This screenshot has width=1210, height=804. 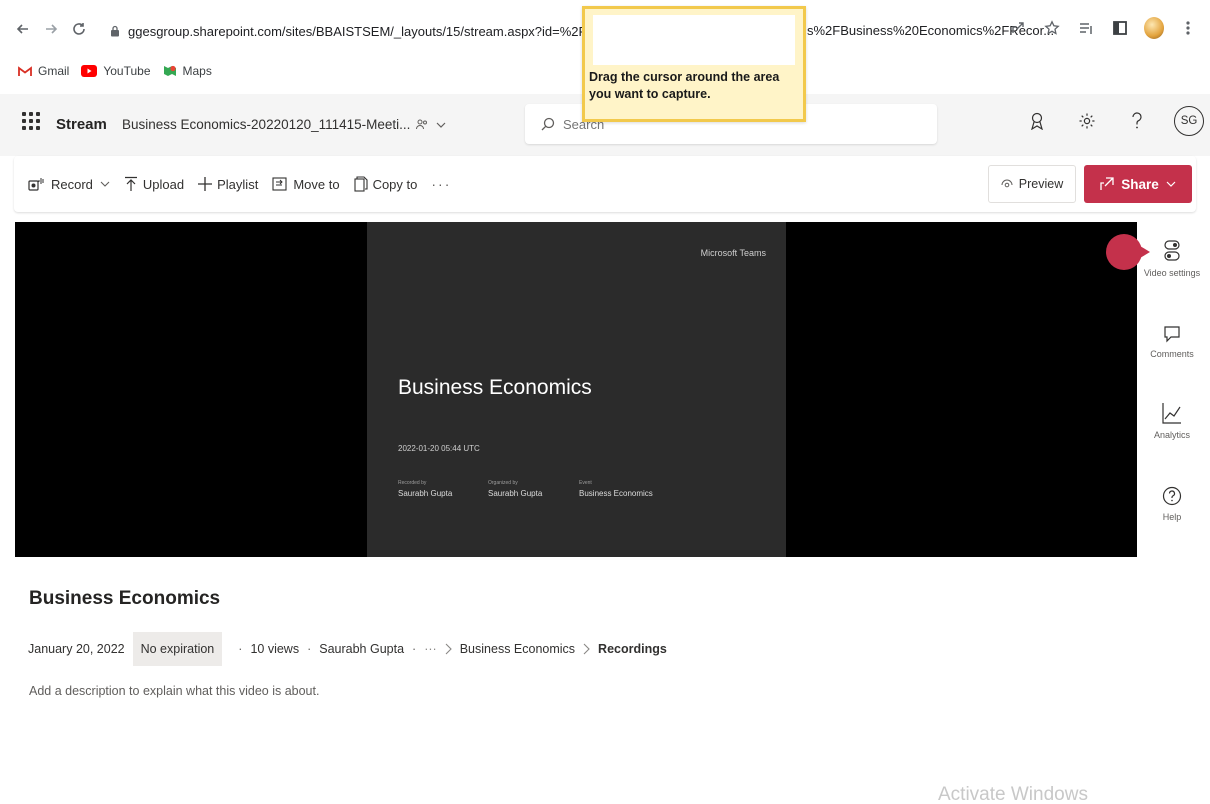 I want to click on gear-icon, so click(x=1087, y=121).